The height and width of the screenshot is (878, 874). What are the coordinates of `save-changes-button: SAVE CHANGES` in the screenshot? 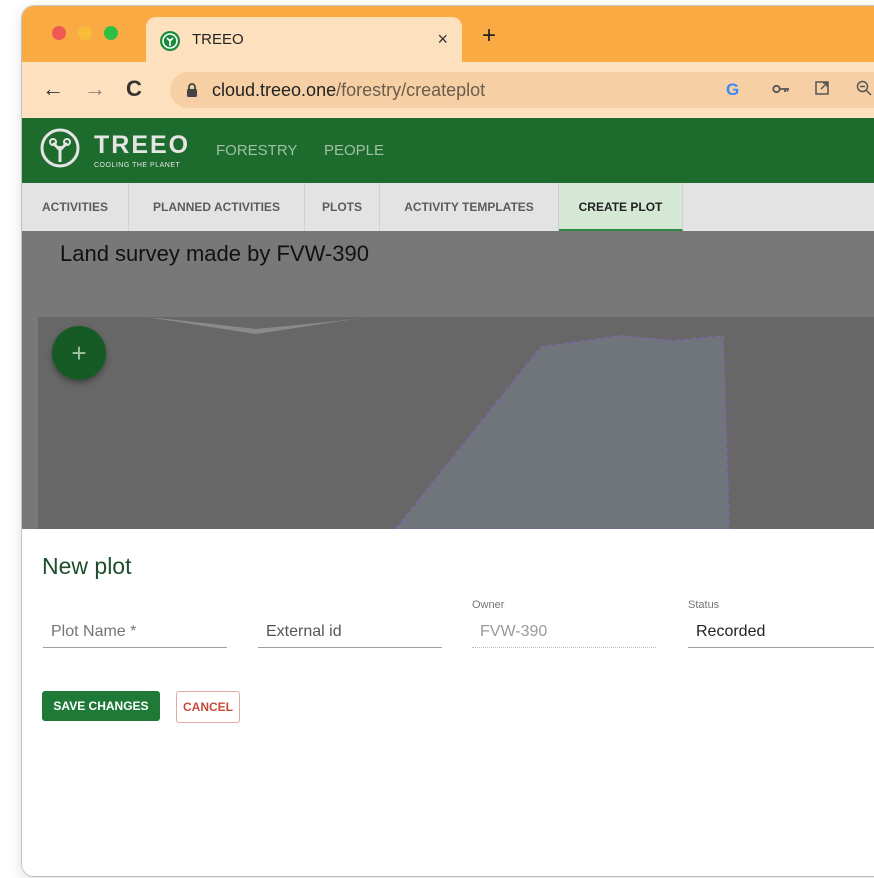 It's located at (101, 706).